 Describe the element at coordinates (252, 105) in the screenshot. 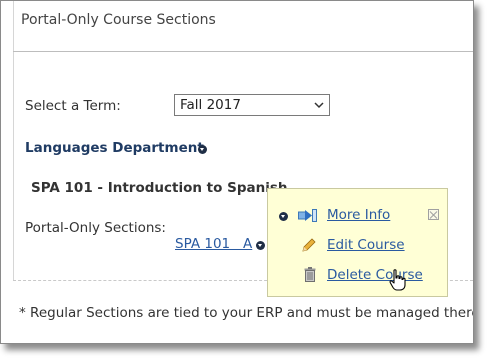

I see `term-select: Fall 2017` at that location.